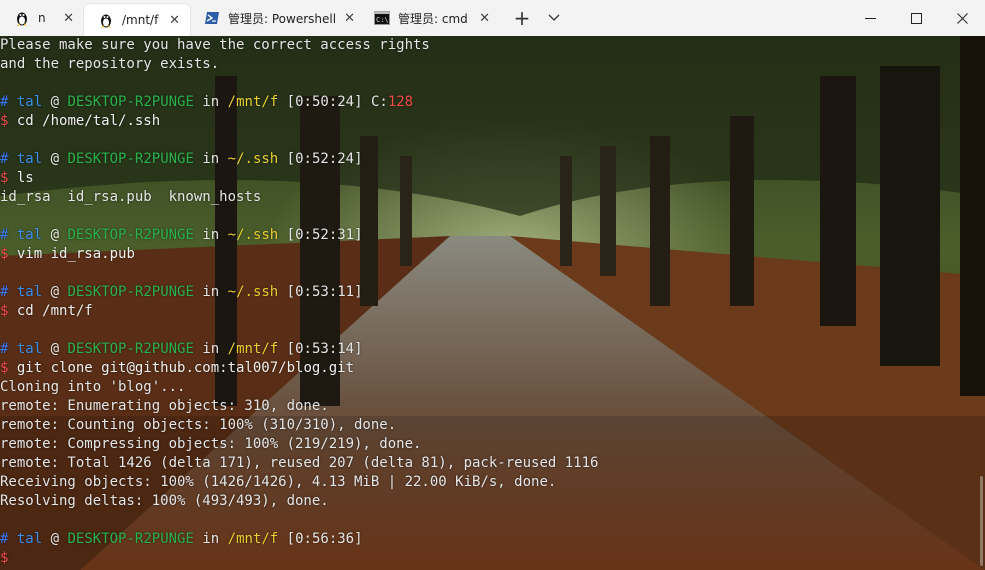  I want to click on chevron-down-icon, so click(554, 18).